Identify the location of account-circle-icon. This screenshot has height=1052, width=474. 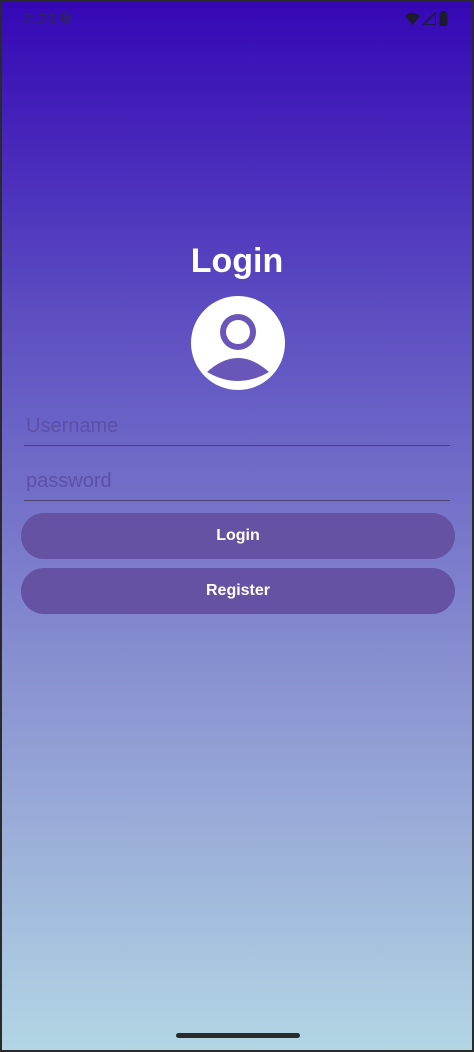
(238, 343).